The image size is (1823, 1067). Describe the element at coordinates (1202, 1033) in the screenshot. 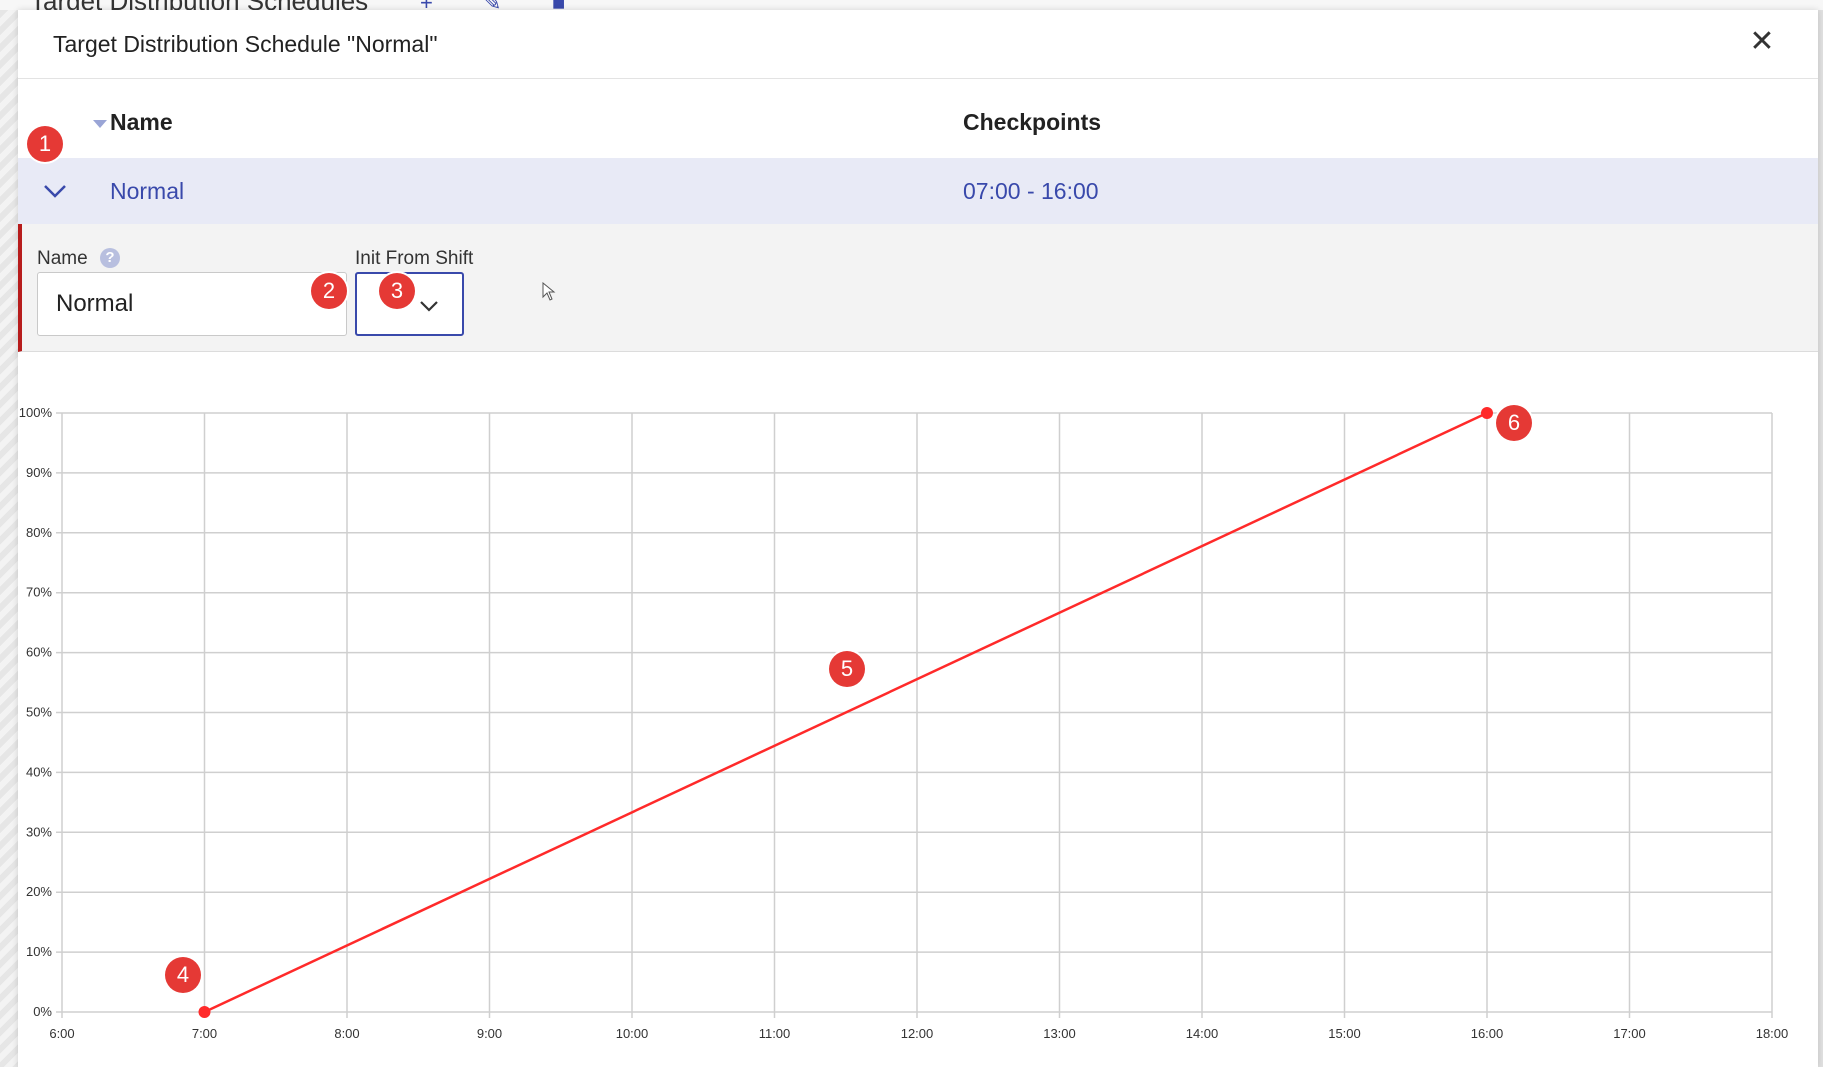

I see `x-tick-label: 14:00` at that location.